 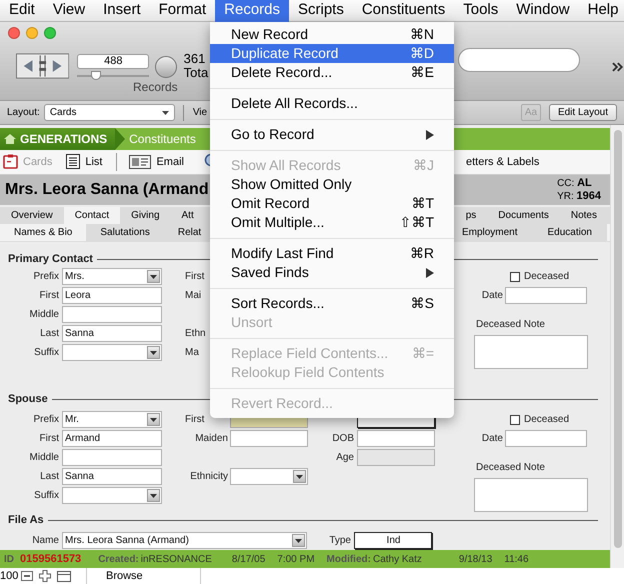 What do you see at coordinates (252, 11) in the screenshot?
I see `menu-bar-item: Records` at bounding box center [252, 11].